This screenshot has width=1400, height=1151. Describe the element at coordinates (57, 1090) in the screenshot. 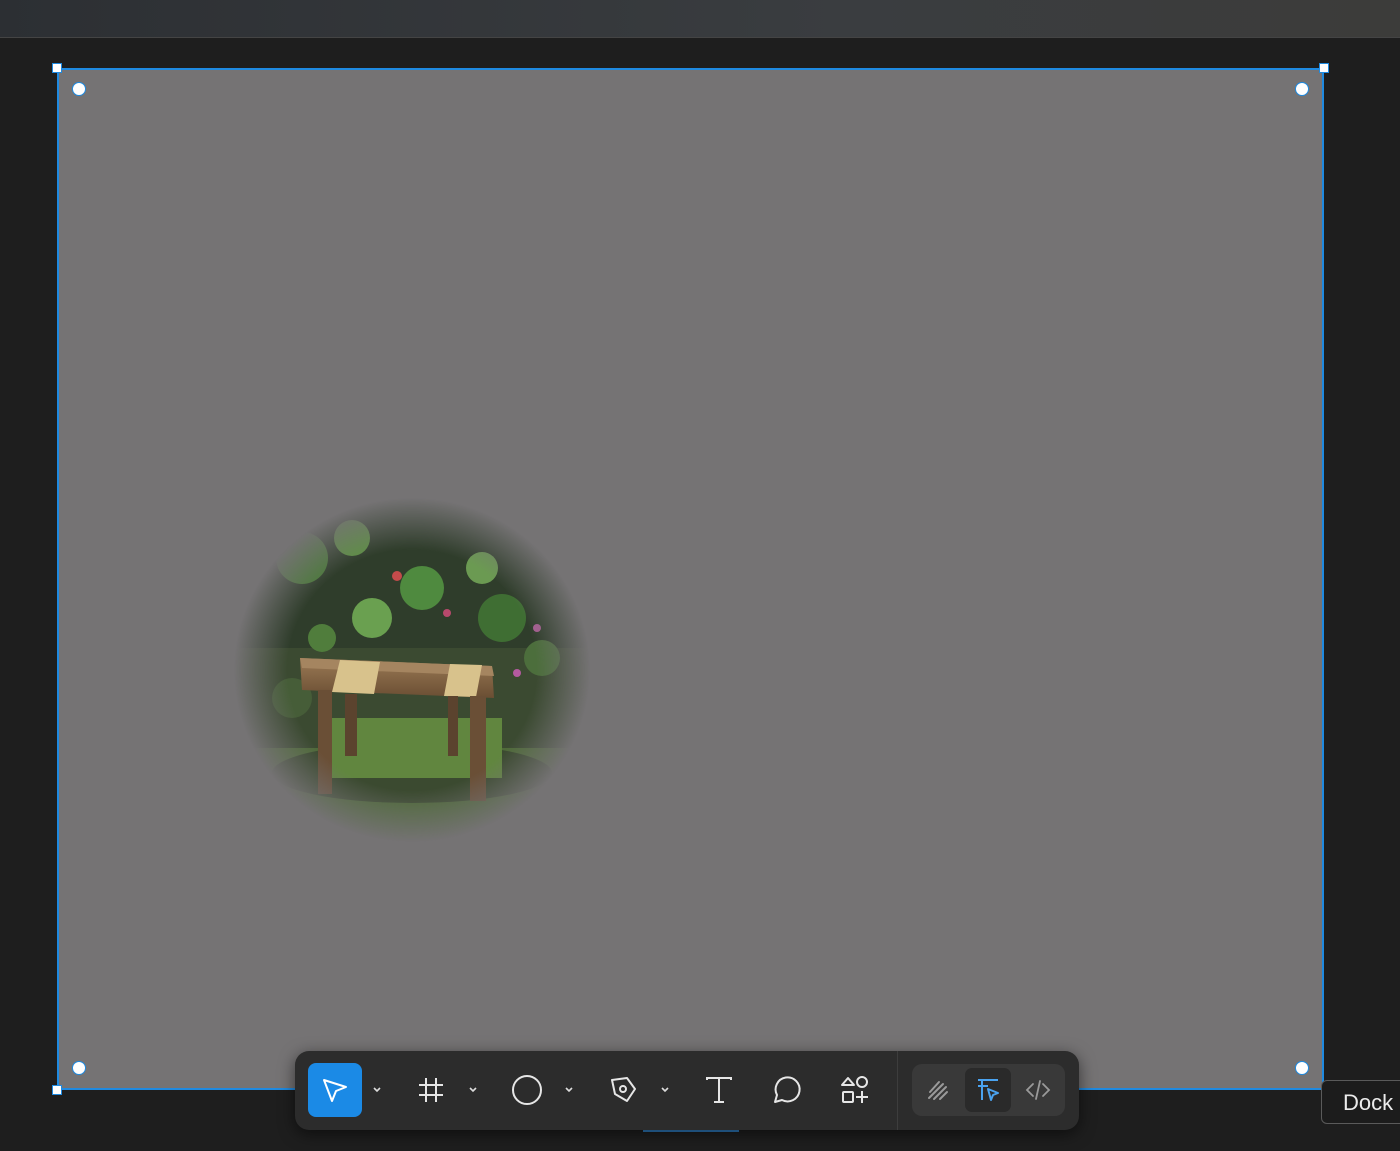

I see `resize-handle-bottom-left` at that location.